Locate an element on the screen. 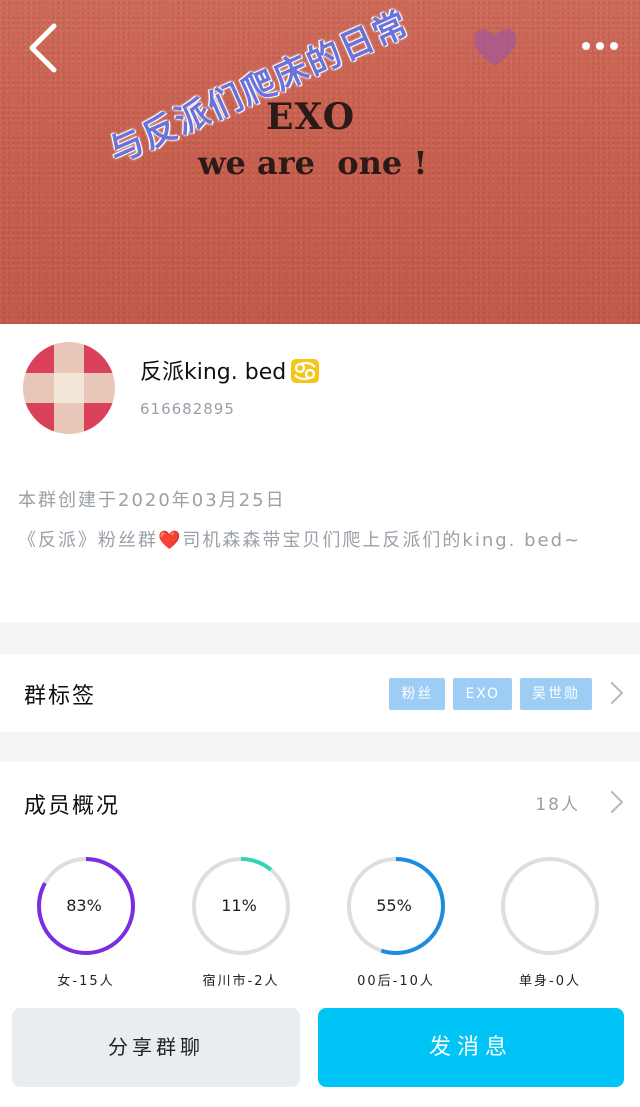  heart-emoji-icon: ❤️ is located at coordinates (170, 540).